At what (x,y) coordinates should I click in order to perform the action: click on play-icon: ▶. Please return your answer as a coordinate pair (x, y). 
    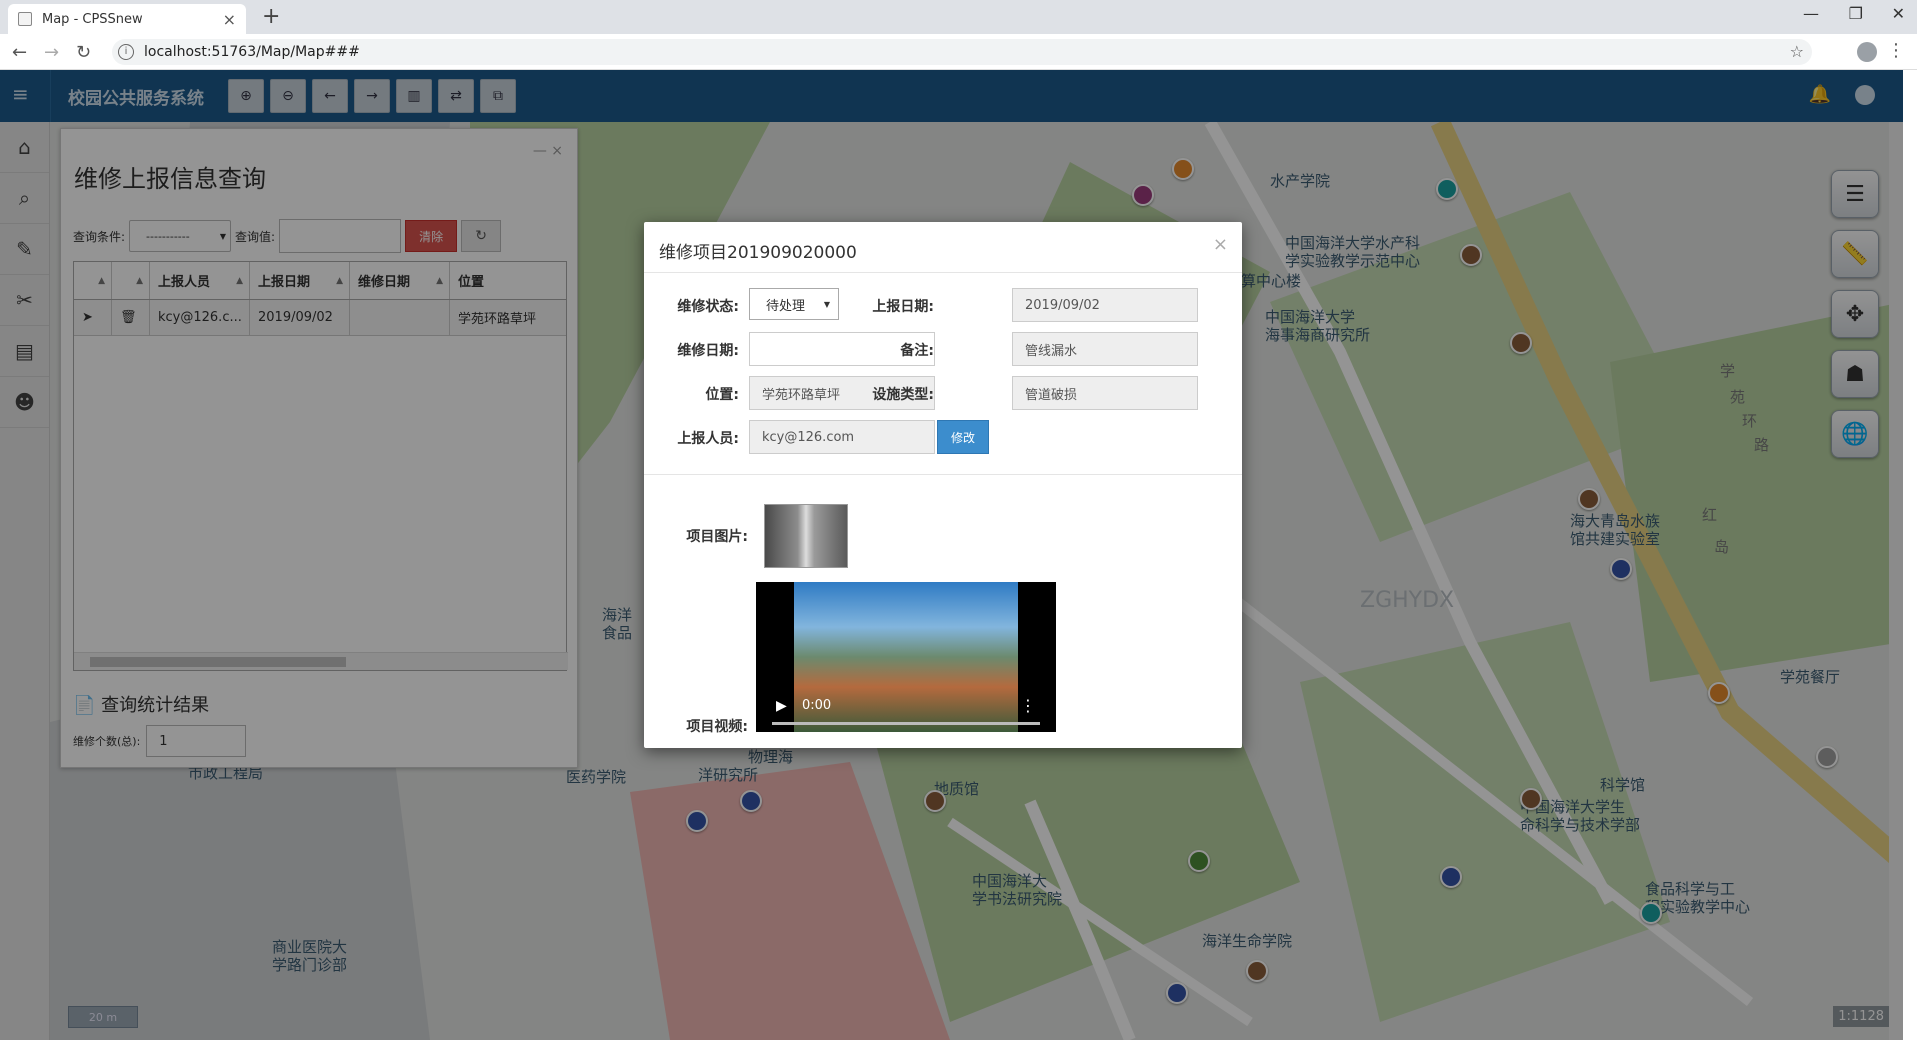
    Looking at the image, I should click on (781, 706).